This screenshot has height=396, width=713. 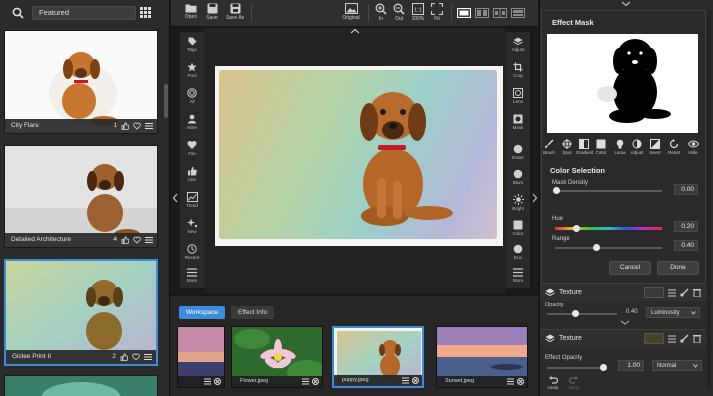 I want to click on opacity-slider, so click(x=582, y=314).